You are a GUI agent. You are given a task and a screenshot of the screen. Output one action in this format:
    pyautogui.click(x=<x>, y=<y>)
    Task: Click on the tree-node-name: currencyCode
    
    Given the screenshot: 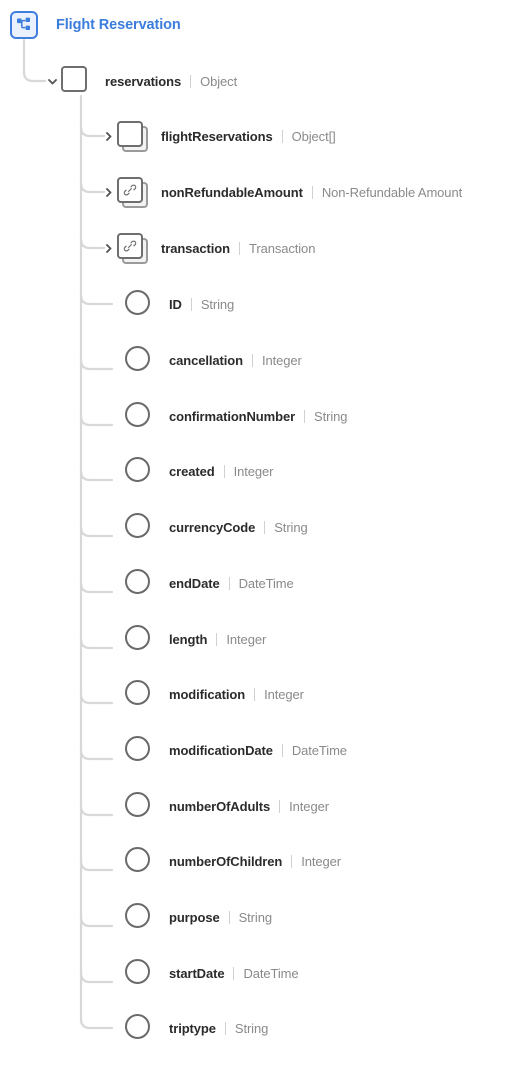 What is the action you would take?
    pyautogui.click(x=212, y=527)
    